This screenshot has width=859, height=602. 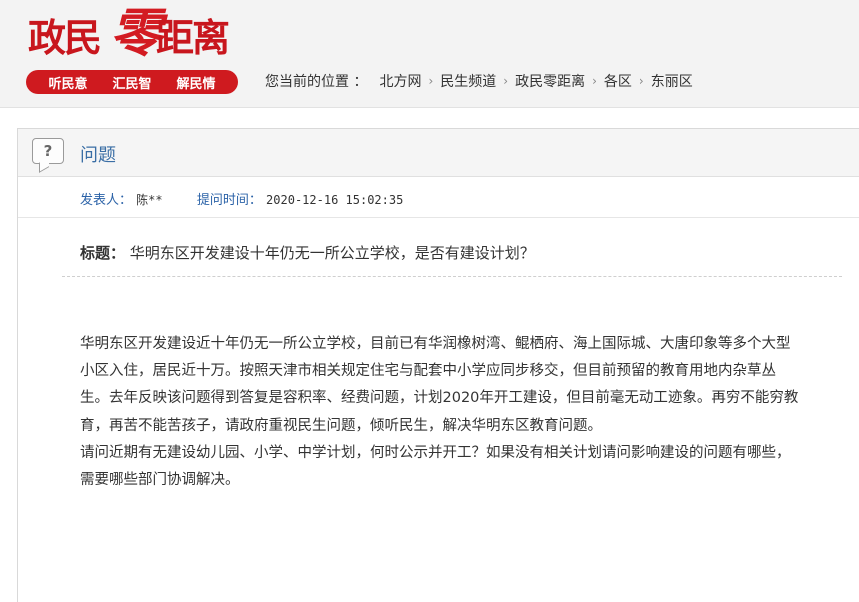 What do you see at coordinates (468, 81) in the screenshot?
I see `breadcrumb-link-minsheng: 民生频道` at bounding box center [468, 81].